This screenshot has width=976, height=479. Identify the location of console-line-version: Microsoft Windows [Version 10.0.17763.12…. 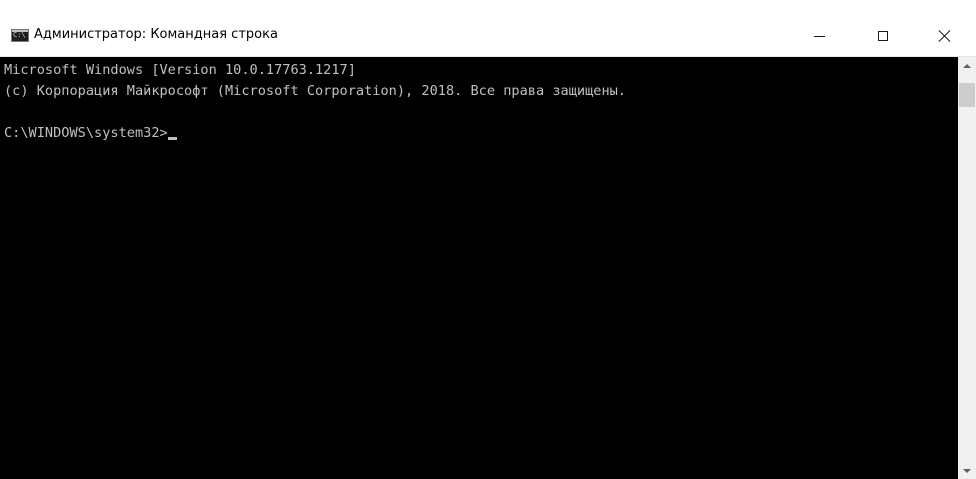
(180, 70).